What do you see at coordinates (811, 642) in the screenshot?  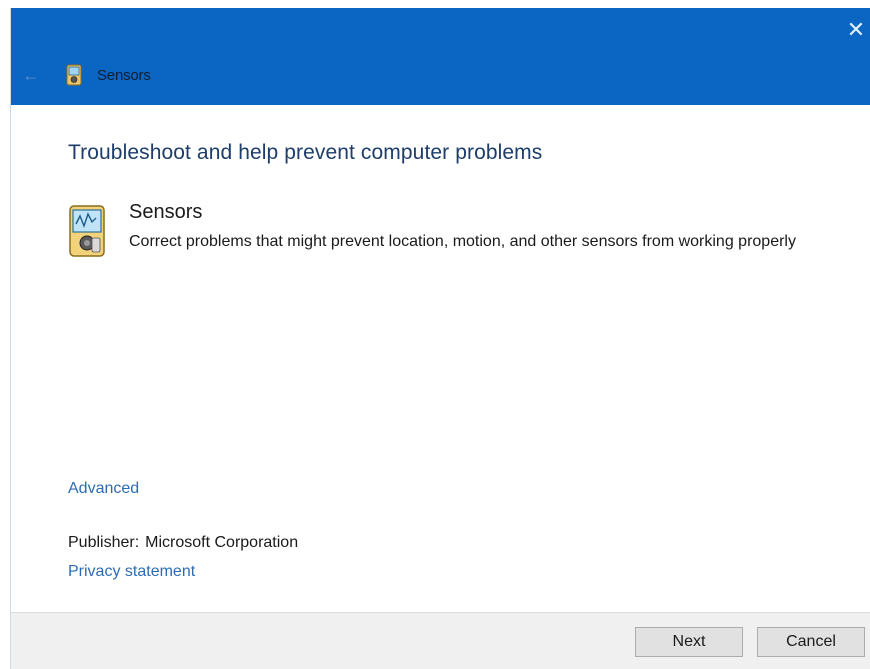 I see `cancel-button: Cancel` at bounding box center [811, 642].